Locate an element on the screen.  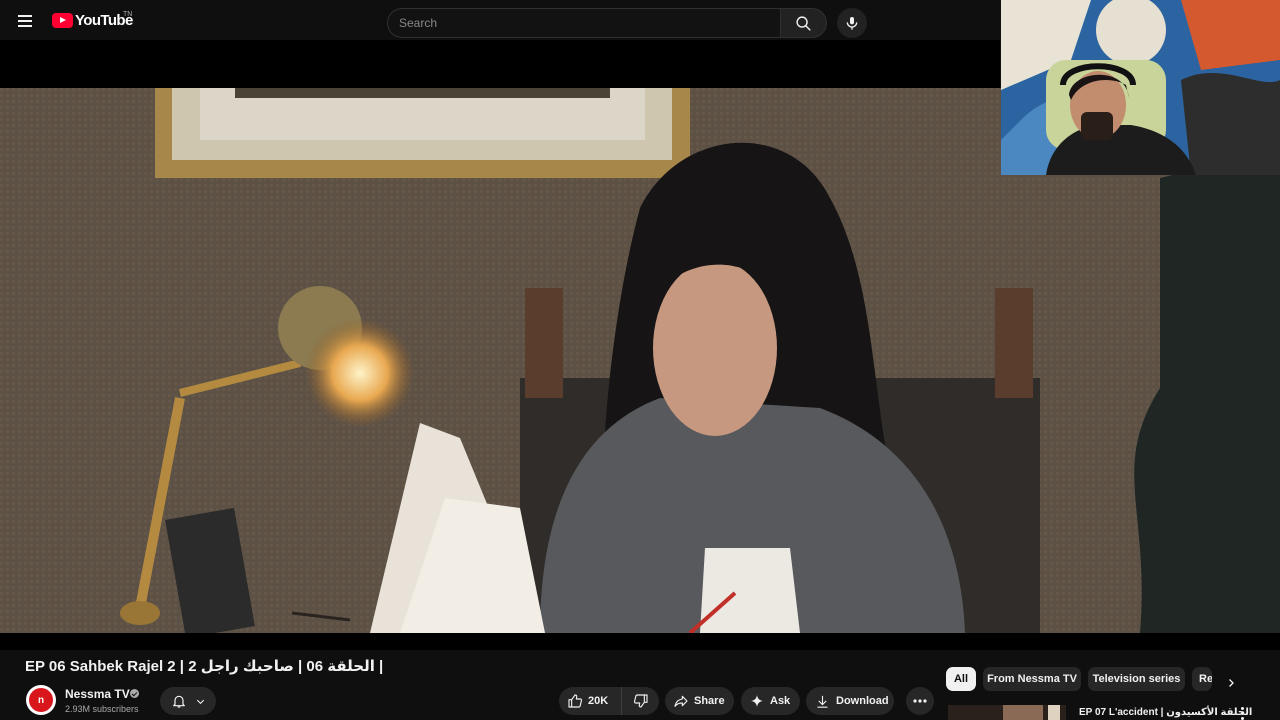
youtube-play-icon is located at coordinates (62, 20).